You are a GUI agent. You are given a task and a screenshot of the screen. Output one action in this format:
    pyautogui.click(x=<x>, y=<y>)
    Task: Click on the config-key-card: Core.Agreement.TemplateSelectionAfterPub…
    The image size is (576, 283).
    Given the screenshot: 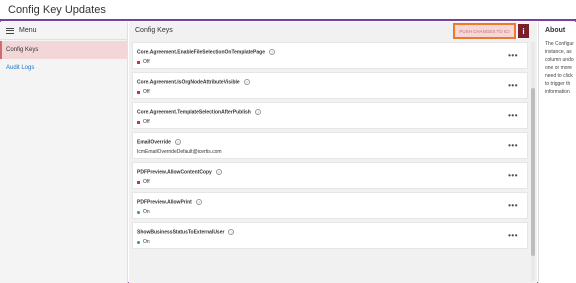 What is the action you would take?
    pyautogui.click(x=330, y=115)
    